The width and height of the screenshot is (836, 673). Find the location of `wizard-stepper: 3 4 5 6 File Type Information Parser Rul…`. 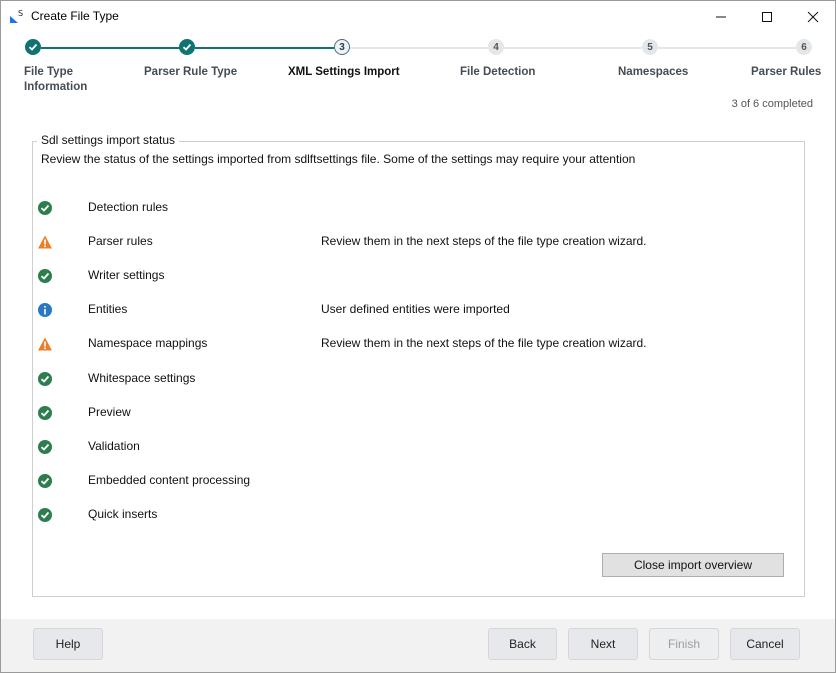

wizard-stepper: 3 4 5 6 File Type Information Parser Rul… is located at coordinates (418, 70).